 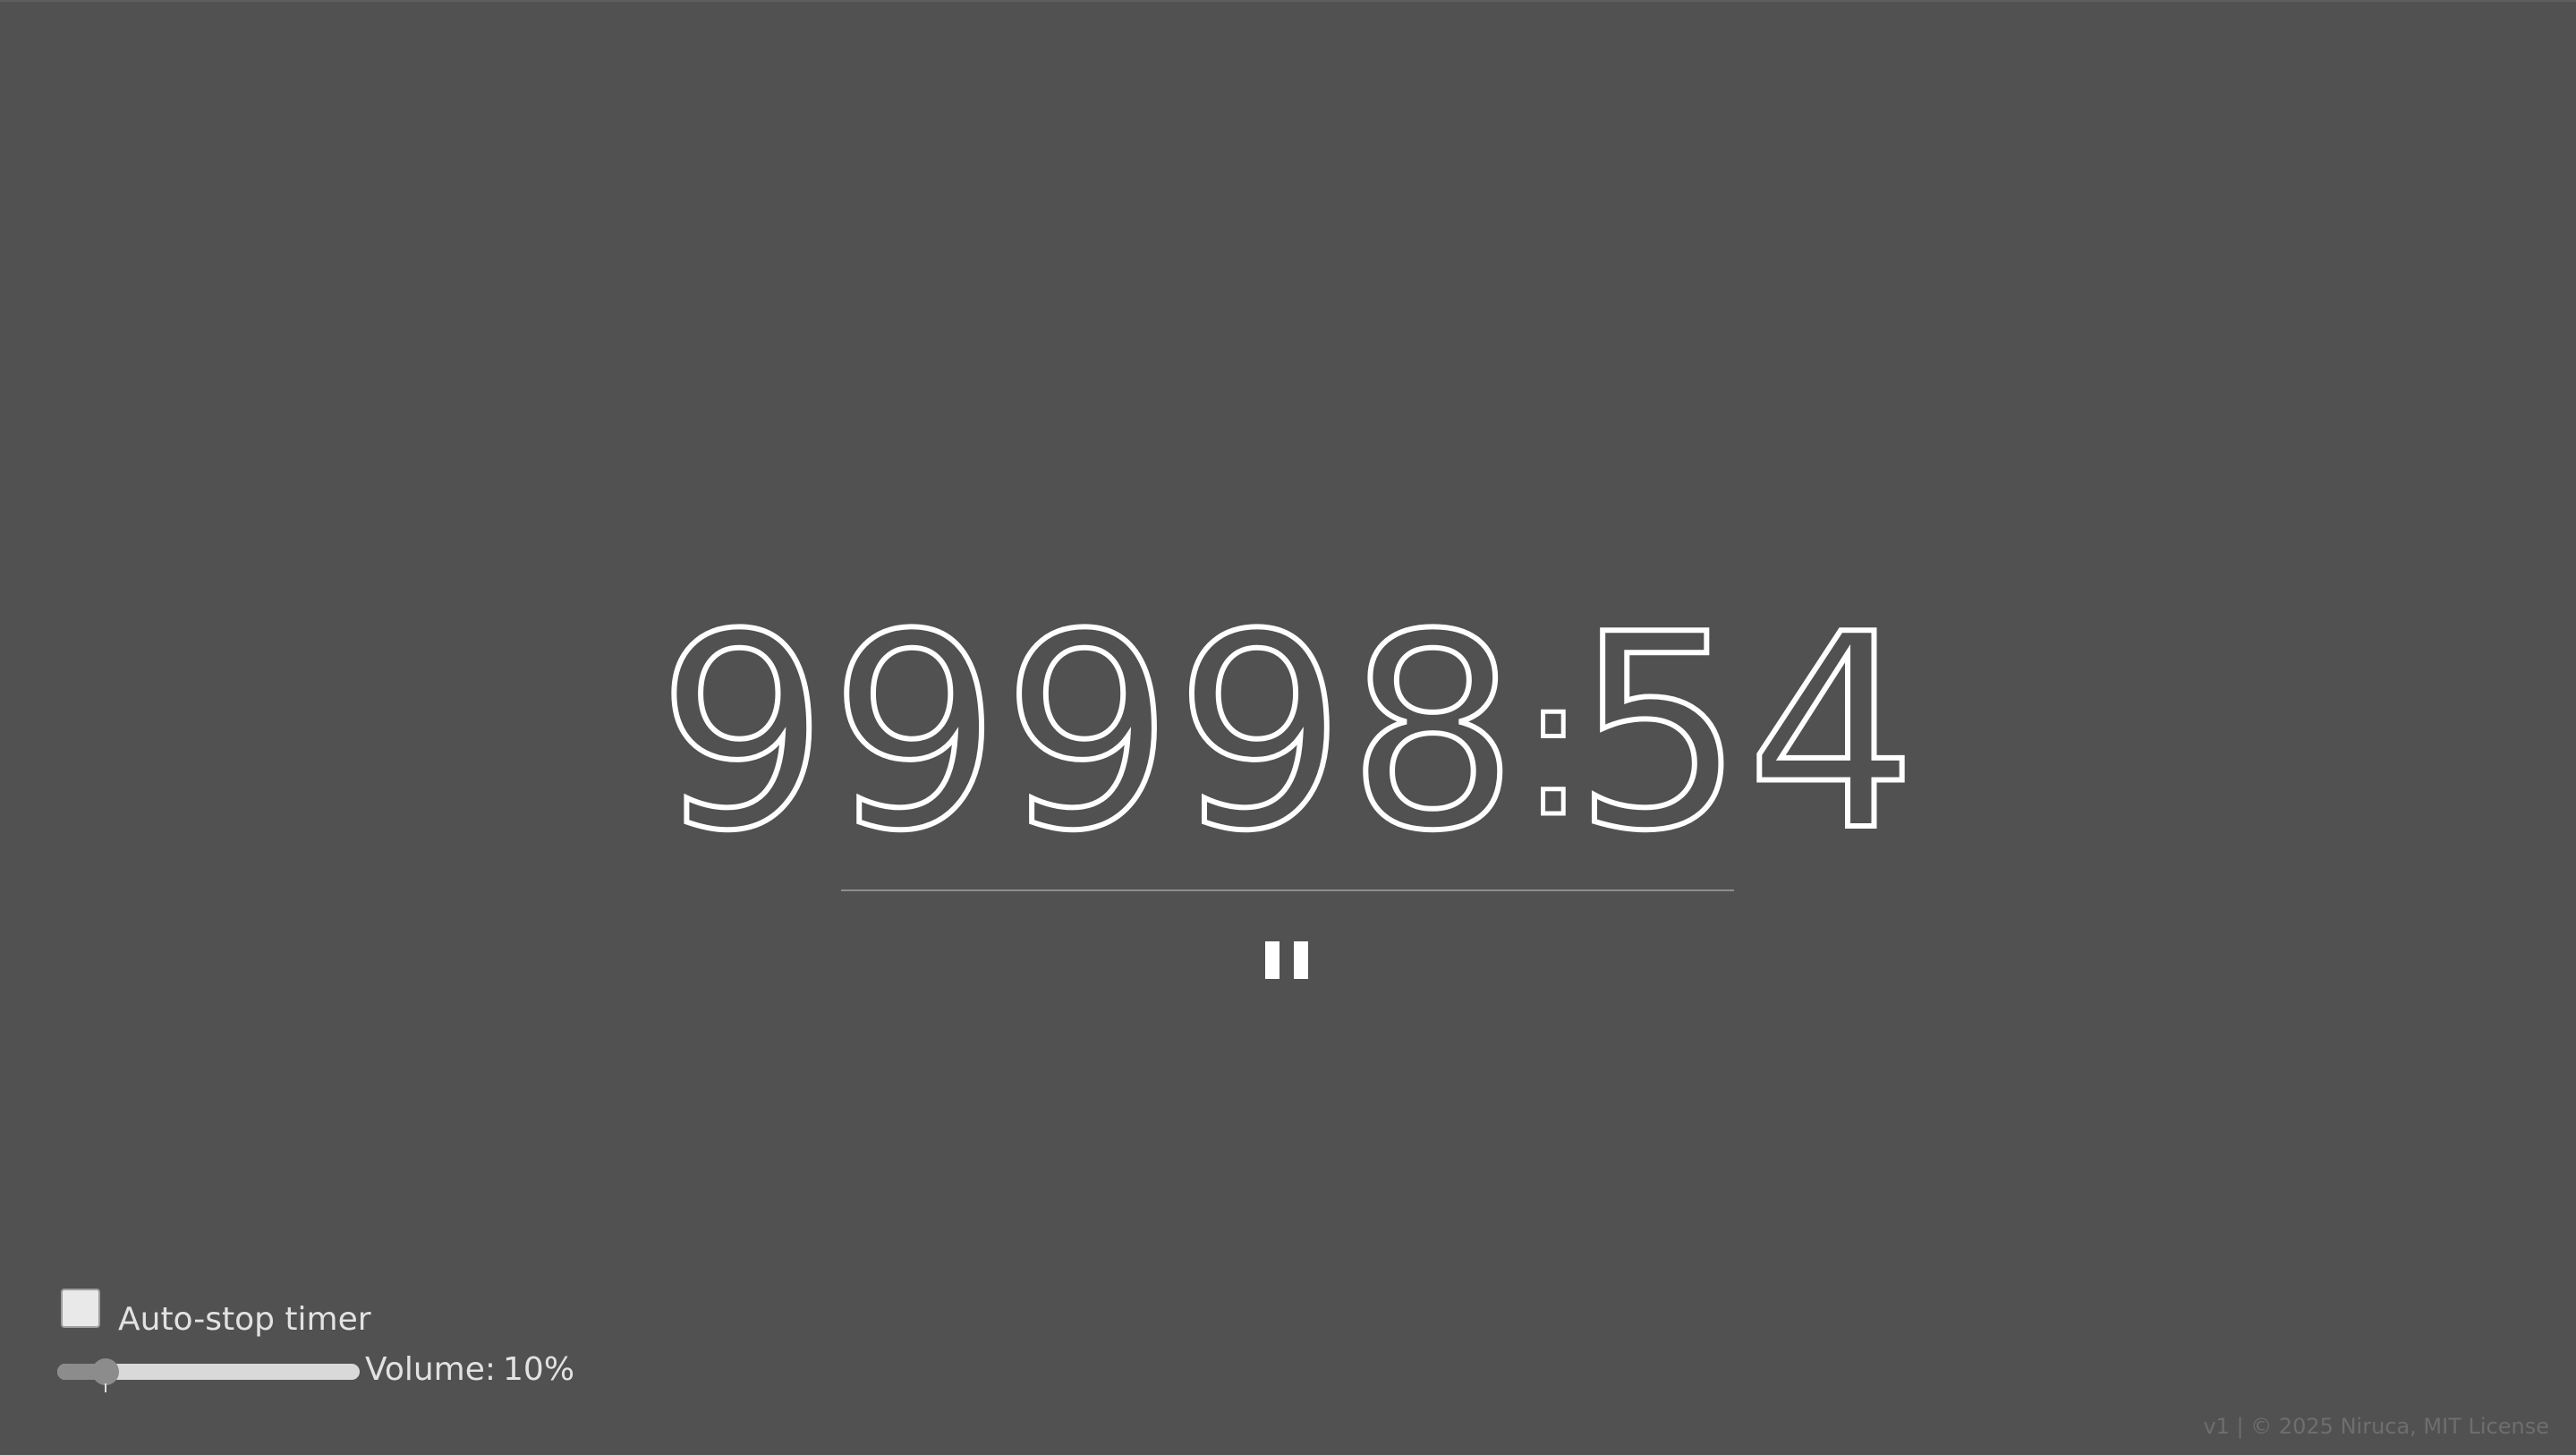 What do you see at coordinates (539, 1369) in the screenshot?
I see `volume-value: 10%` at bounding box center [539, 1369].